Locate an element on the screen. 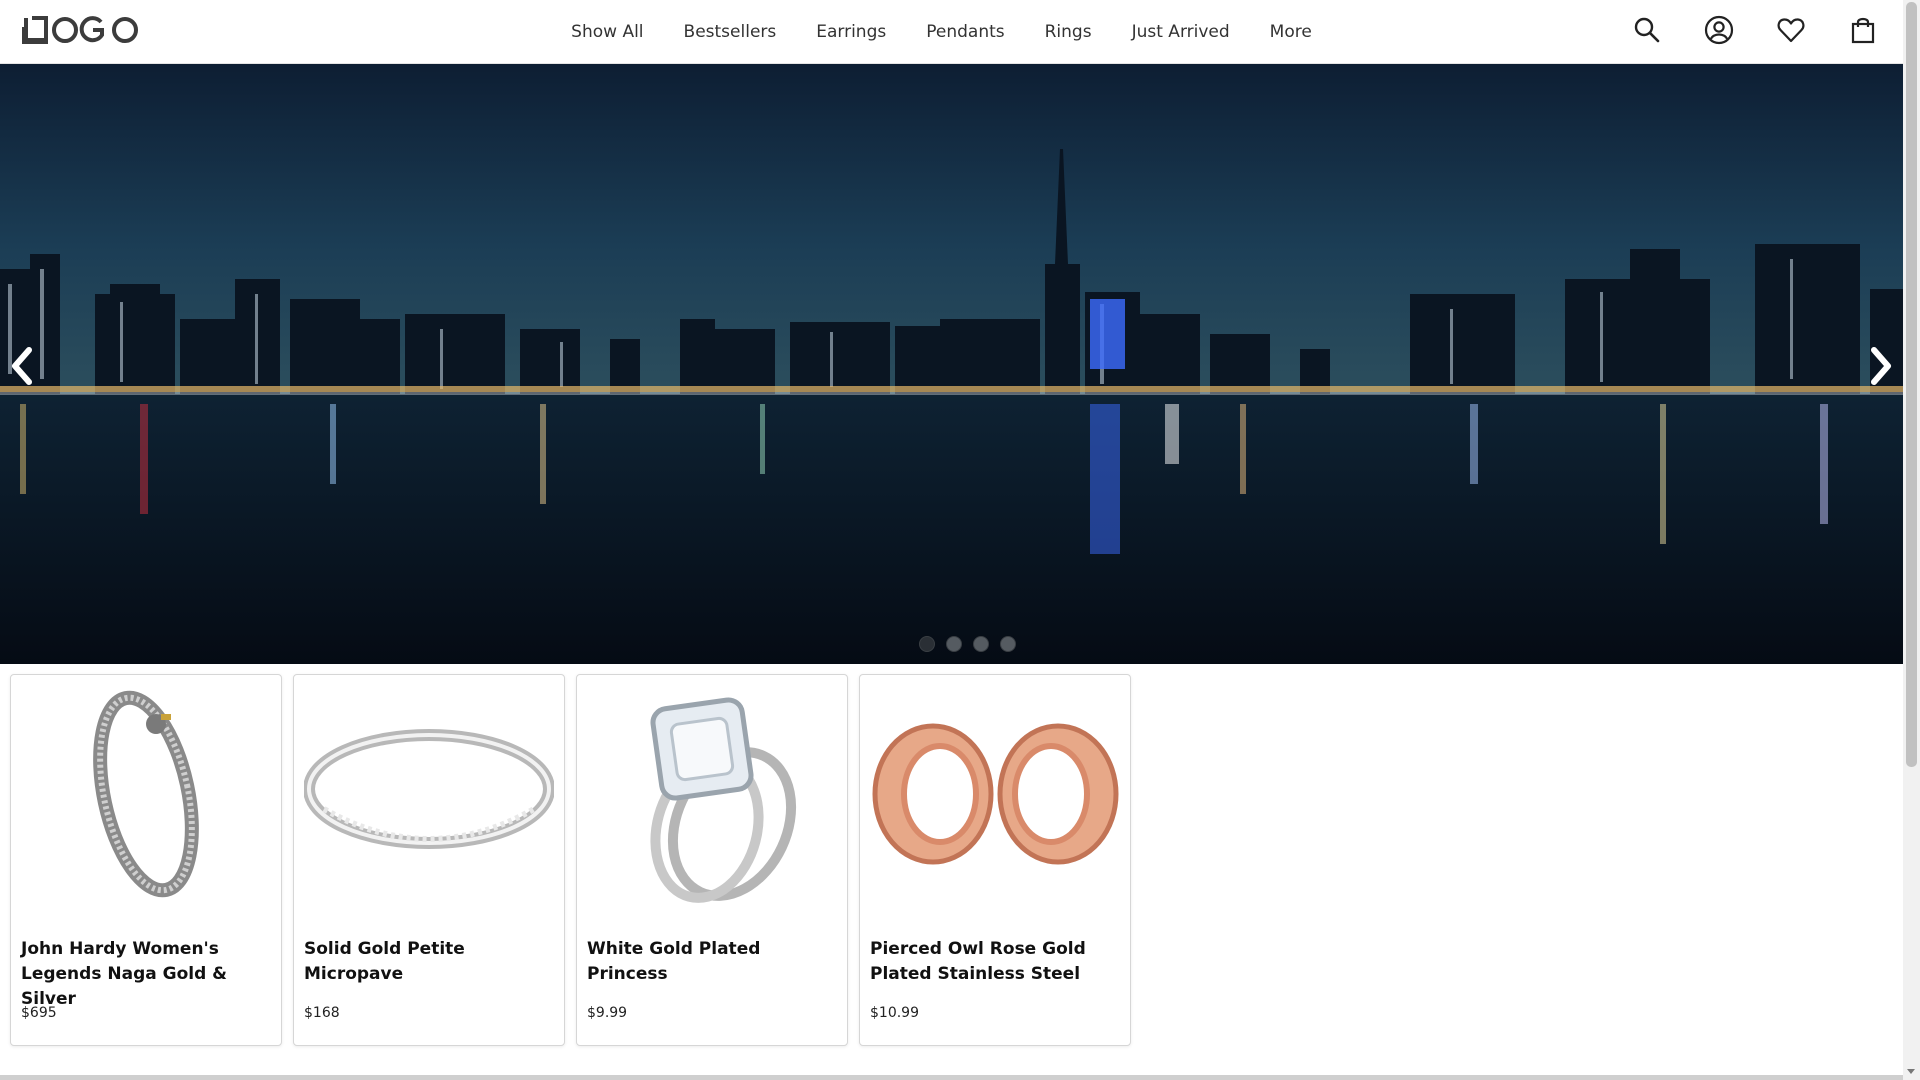 This screenshot has height=1080, width=1920. chevron-left-icon is located at coordinates (22, 366).